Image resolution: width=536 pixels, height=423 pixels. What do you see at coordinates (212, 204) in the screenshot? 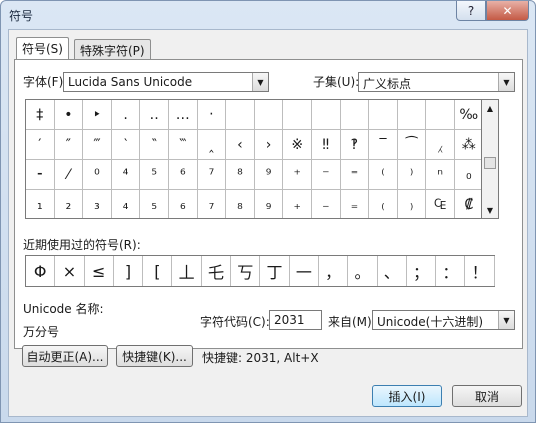
I see `symbol-cell: ₇` at bounding box center [212, 204].